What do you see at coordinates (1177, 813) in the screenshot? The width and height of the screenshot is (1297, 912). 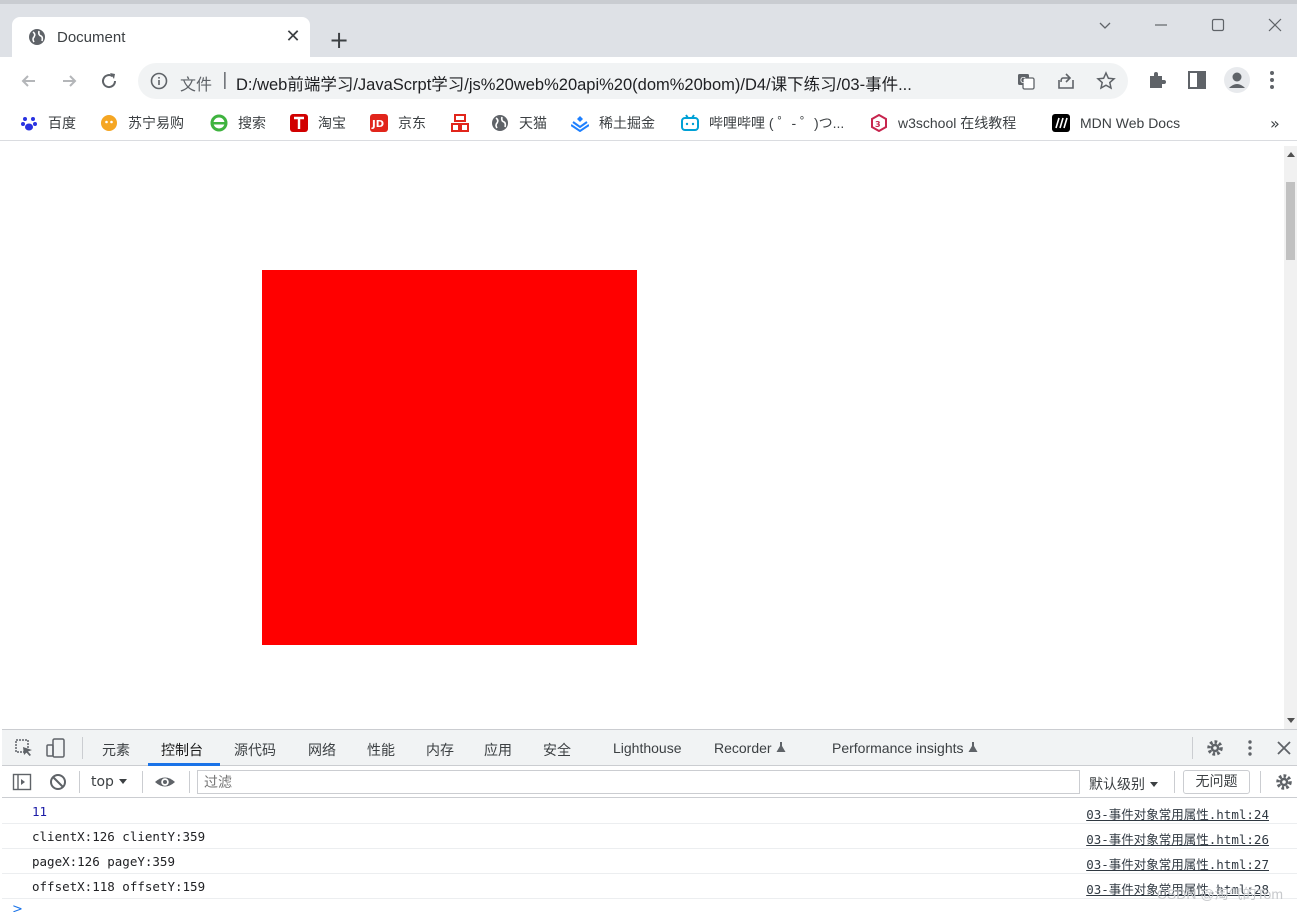 I see `message-source-link: 03-事件对象常用属性.html:24` at bounding box center [1177, 813].